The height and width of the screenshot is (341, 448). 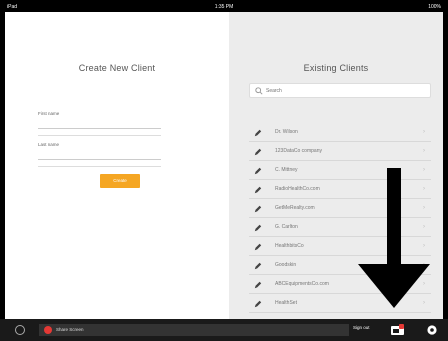 What do you see at coordinates (99, 155) in the screenshot?
I see `last-name-input` at bounding box center [99, 155].